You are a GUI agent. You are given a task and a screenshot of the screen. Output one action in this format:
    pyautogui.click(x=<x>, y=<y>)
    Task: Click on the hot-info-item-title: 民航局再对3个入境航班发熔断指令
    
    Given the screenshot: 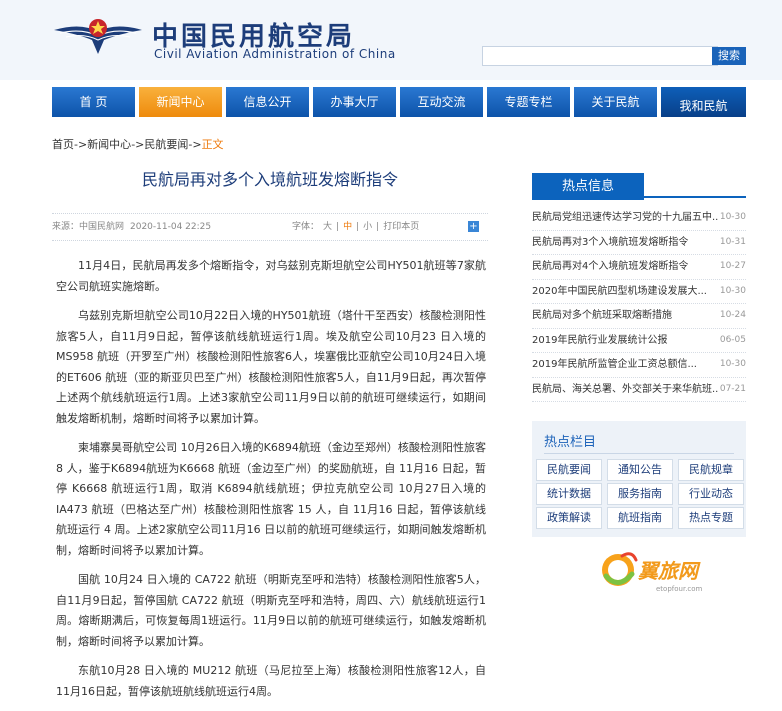 What is the action you would take?
    pyautogui.click(x=610, y=242)
    